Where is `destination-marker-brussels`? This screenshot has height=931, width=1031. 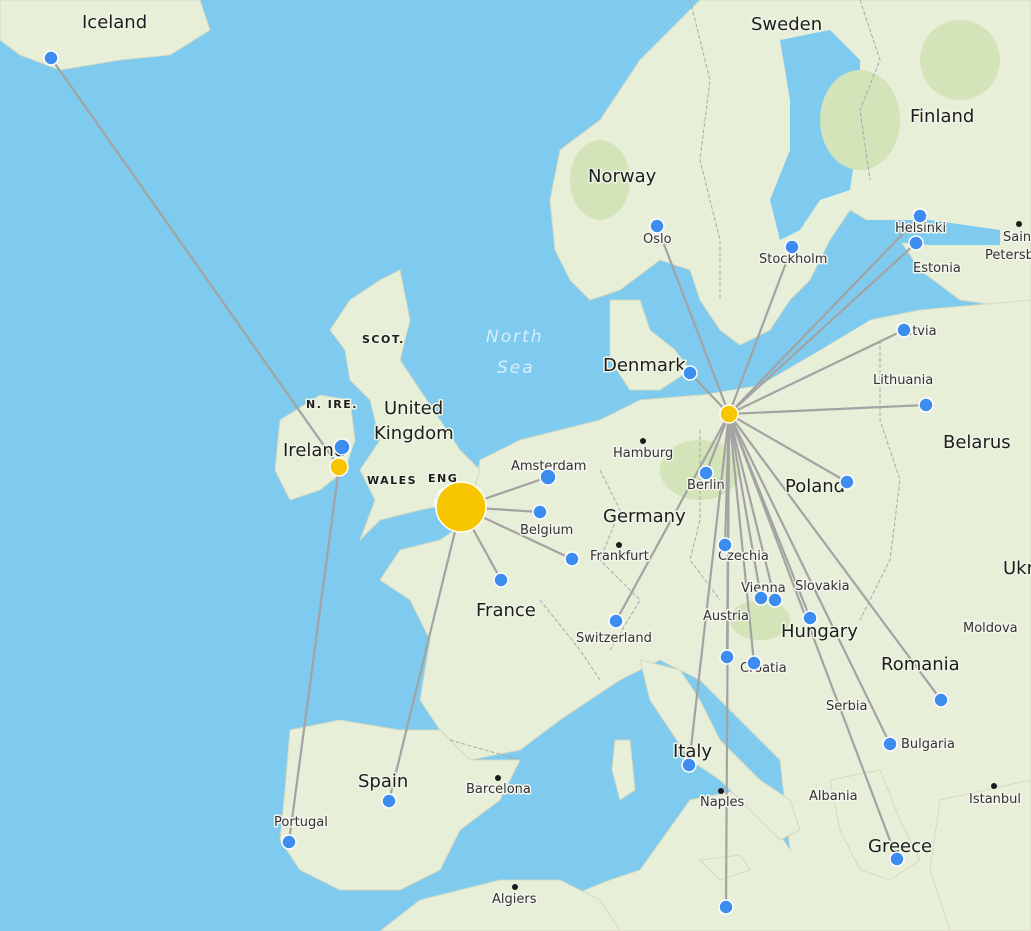
destination-marker-brussels is located at coordinates (540, 512).